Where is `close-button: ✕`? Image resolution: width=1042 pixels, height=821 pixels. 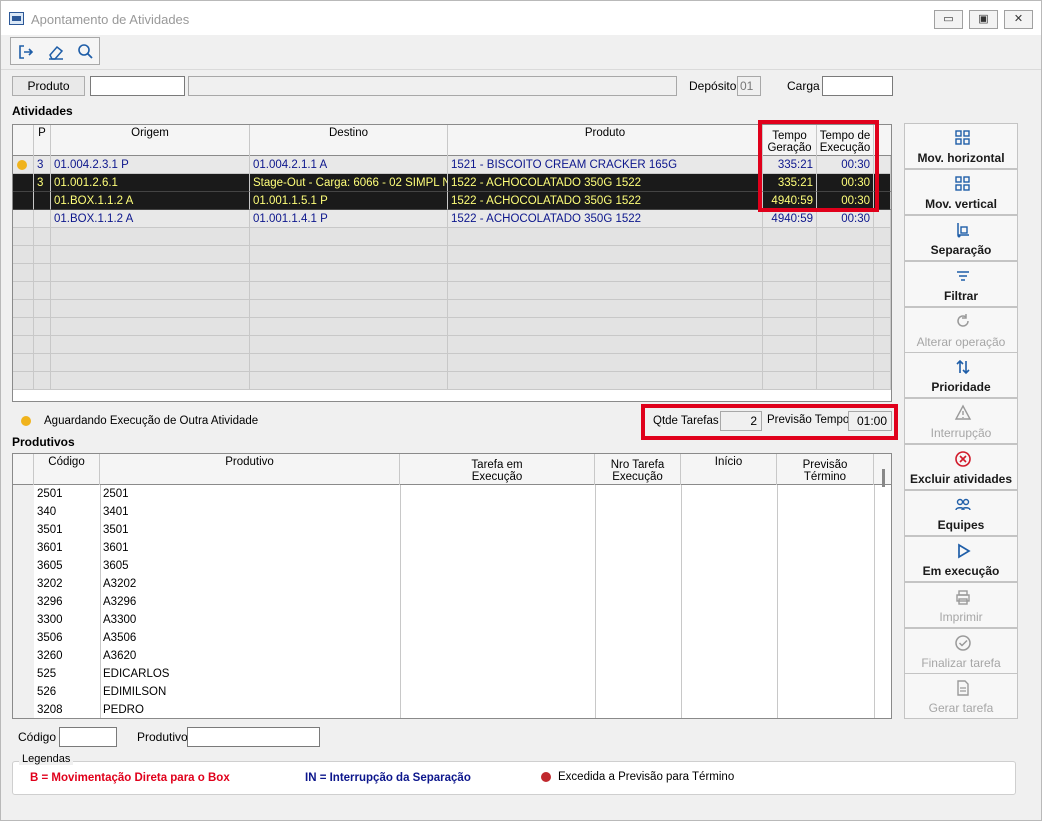
close-button: ✕ is located at coordinates (1018, 19).